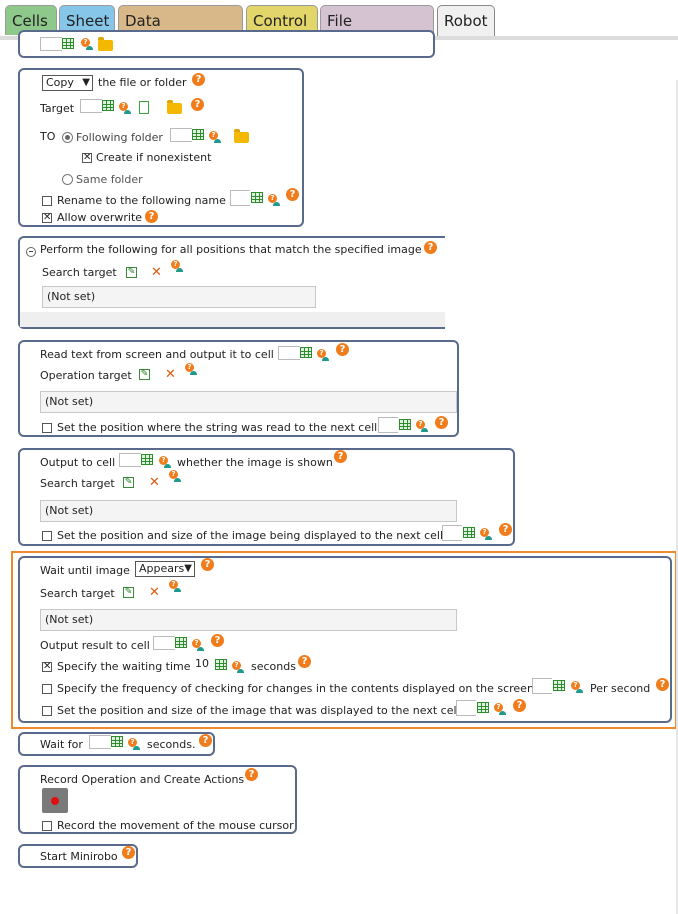 This screenshot has width=678, height=914. What do you see at coordinates (48, 136) in the screenshot?
I see `to-label: TO` at bounding box center [48, 136].